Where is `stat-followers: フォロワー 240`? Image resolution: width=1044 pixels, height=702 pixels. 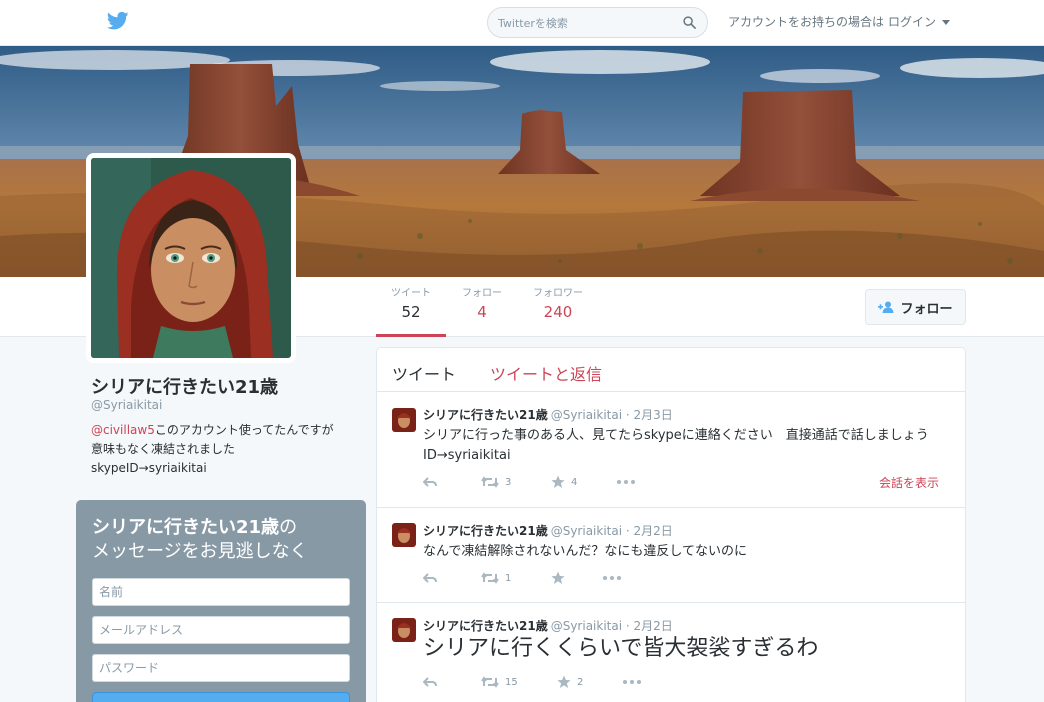 stat-followers: フォロワー 240 is located at coordinates (558, 312).